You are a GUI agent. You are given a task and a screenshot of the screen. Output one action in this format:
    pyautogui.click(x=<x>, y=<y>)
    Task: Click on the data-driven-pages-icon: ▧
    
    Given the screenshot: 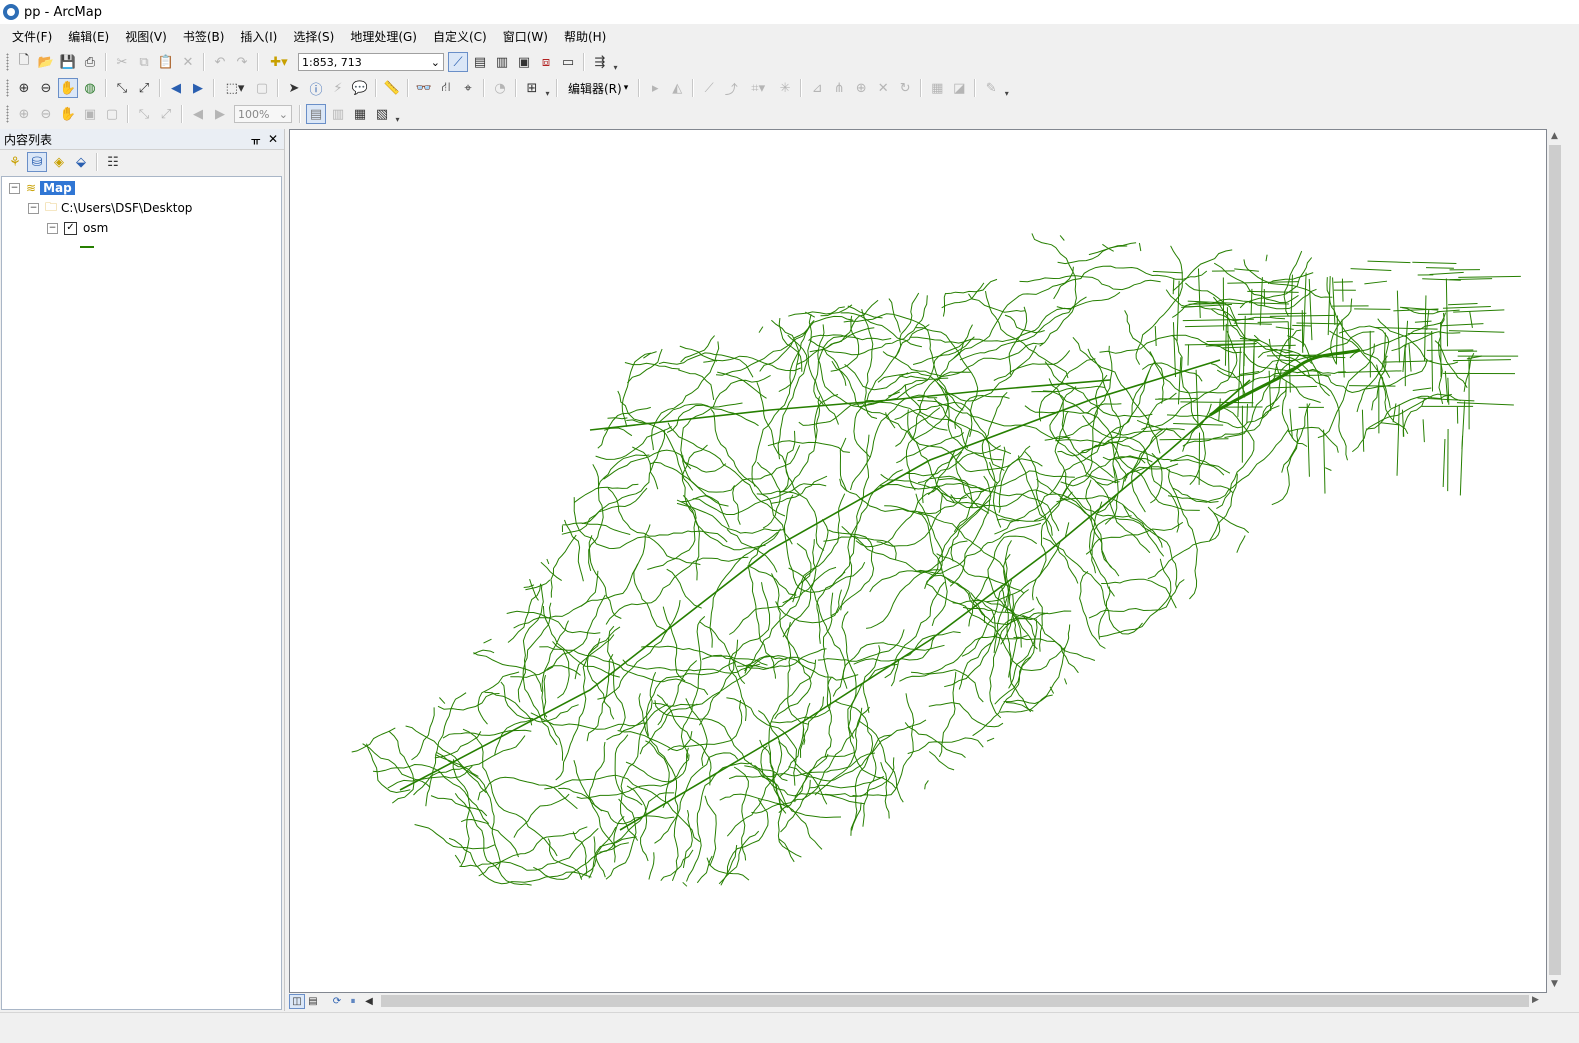 What is the action you would take?
    pyautogui.click(x=382, y=114)
    